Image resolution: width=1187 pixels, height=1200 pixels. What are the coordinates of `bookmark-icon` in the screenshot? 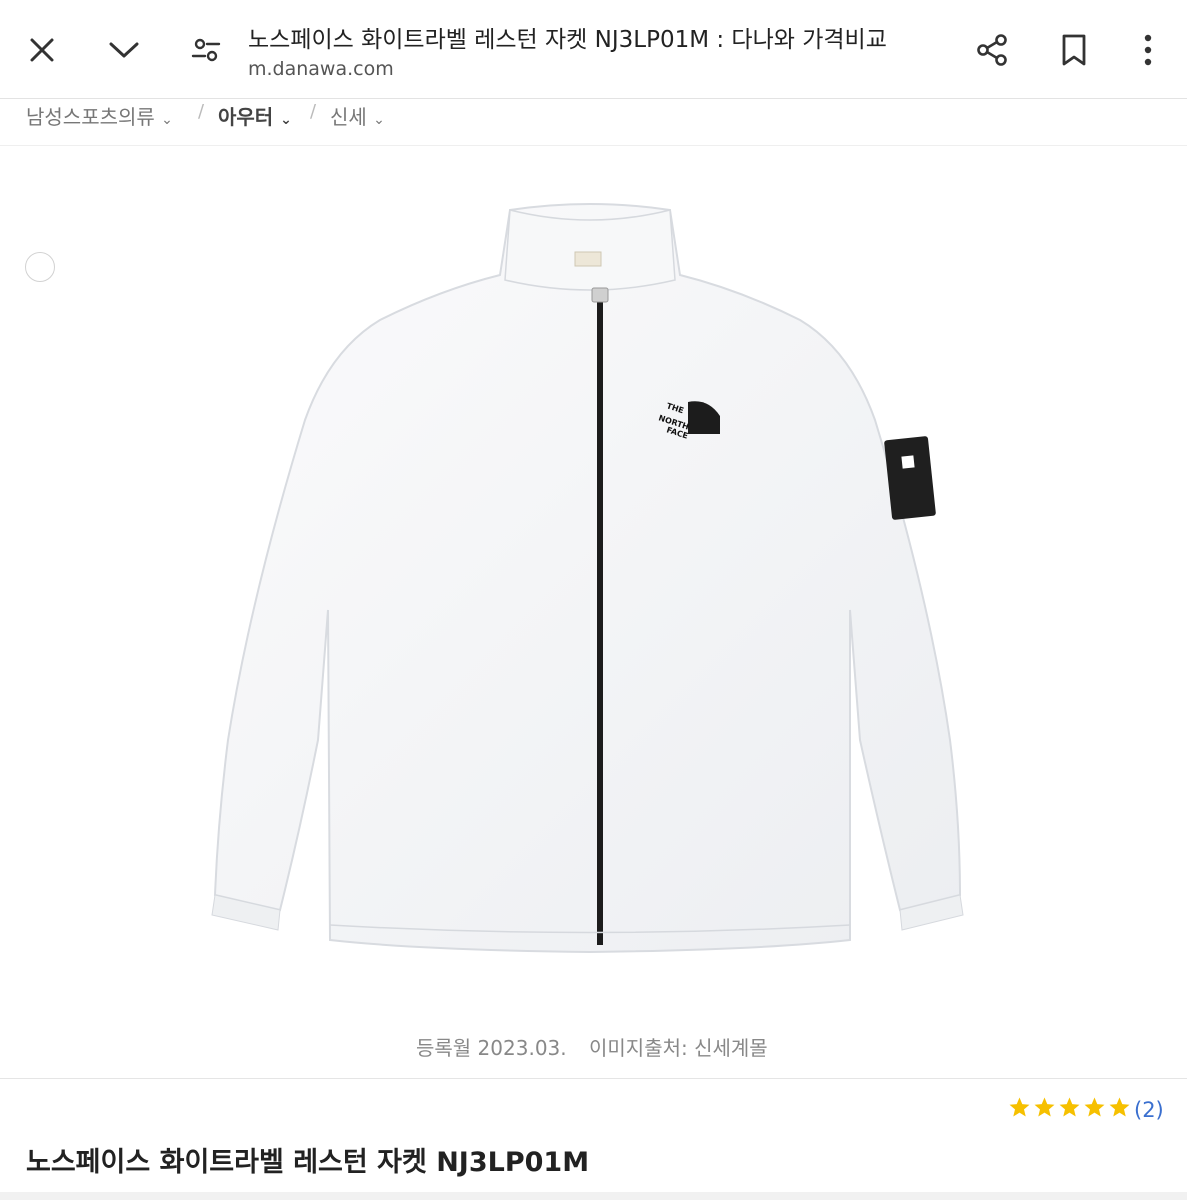 It's located at (1074, 50).